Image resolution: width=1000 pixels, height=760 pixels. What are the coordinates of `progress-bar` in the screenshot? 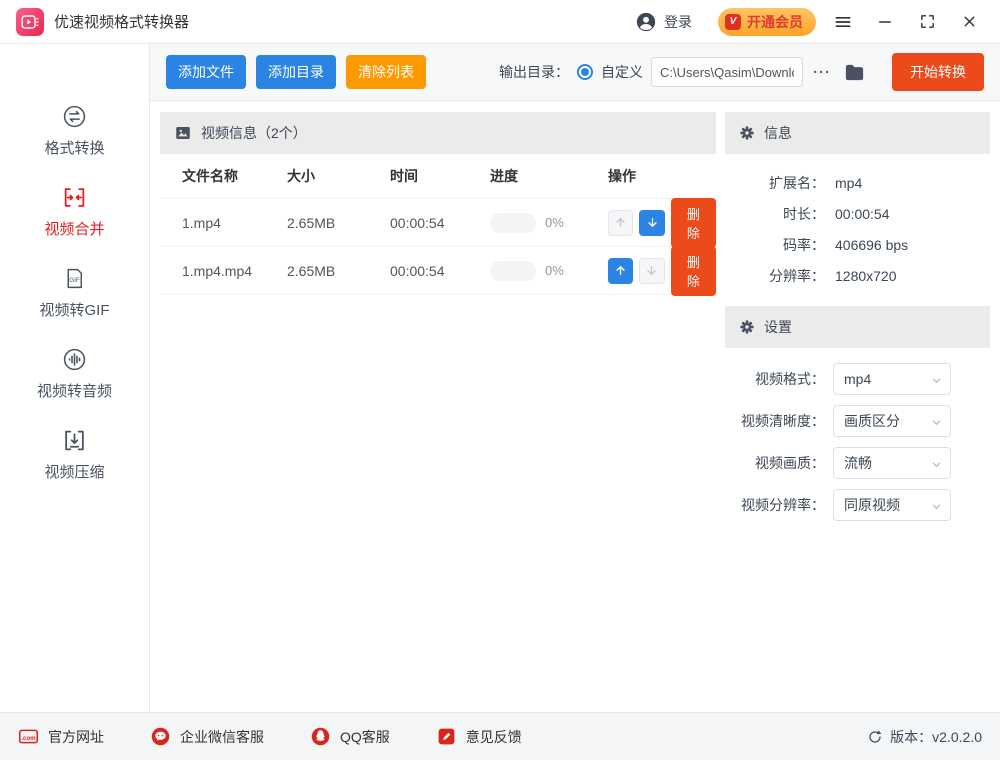 It's located at (513, 270).